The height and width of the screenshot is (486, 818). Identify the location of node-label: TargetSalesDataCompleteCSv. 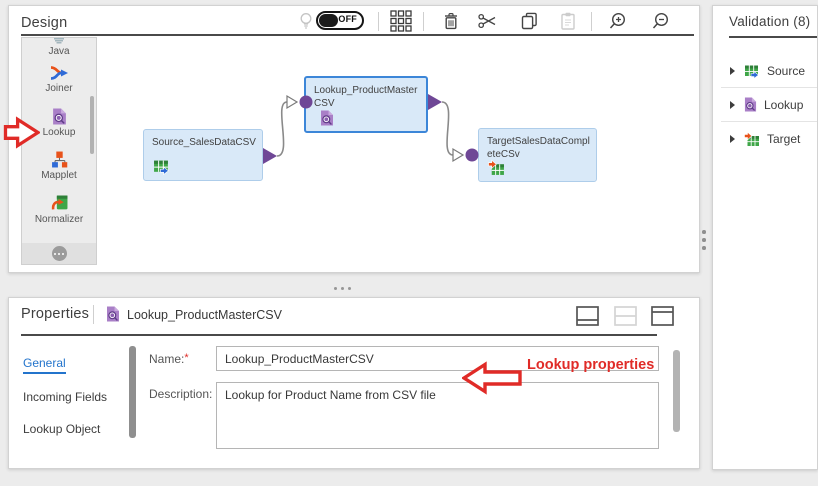
(538, 148).